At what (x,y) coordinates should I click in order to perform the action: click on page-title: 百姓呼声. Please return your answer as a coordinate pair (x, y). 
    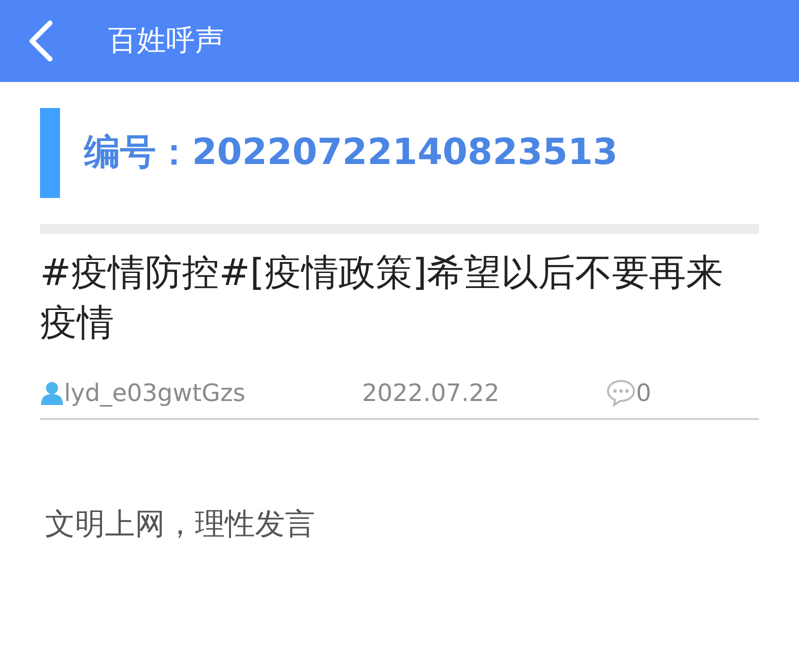
    Looking at the image, I should click on (166, 41).